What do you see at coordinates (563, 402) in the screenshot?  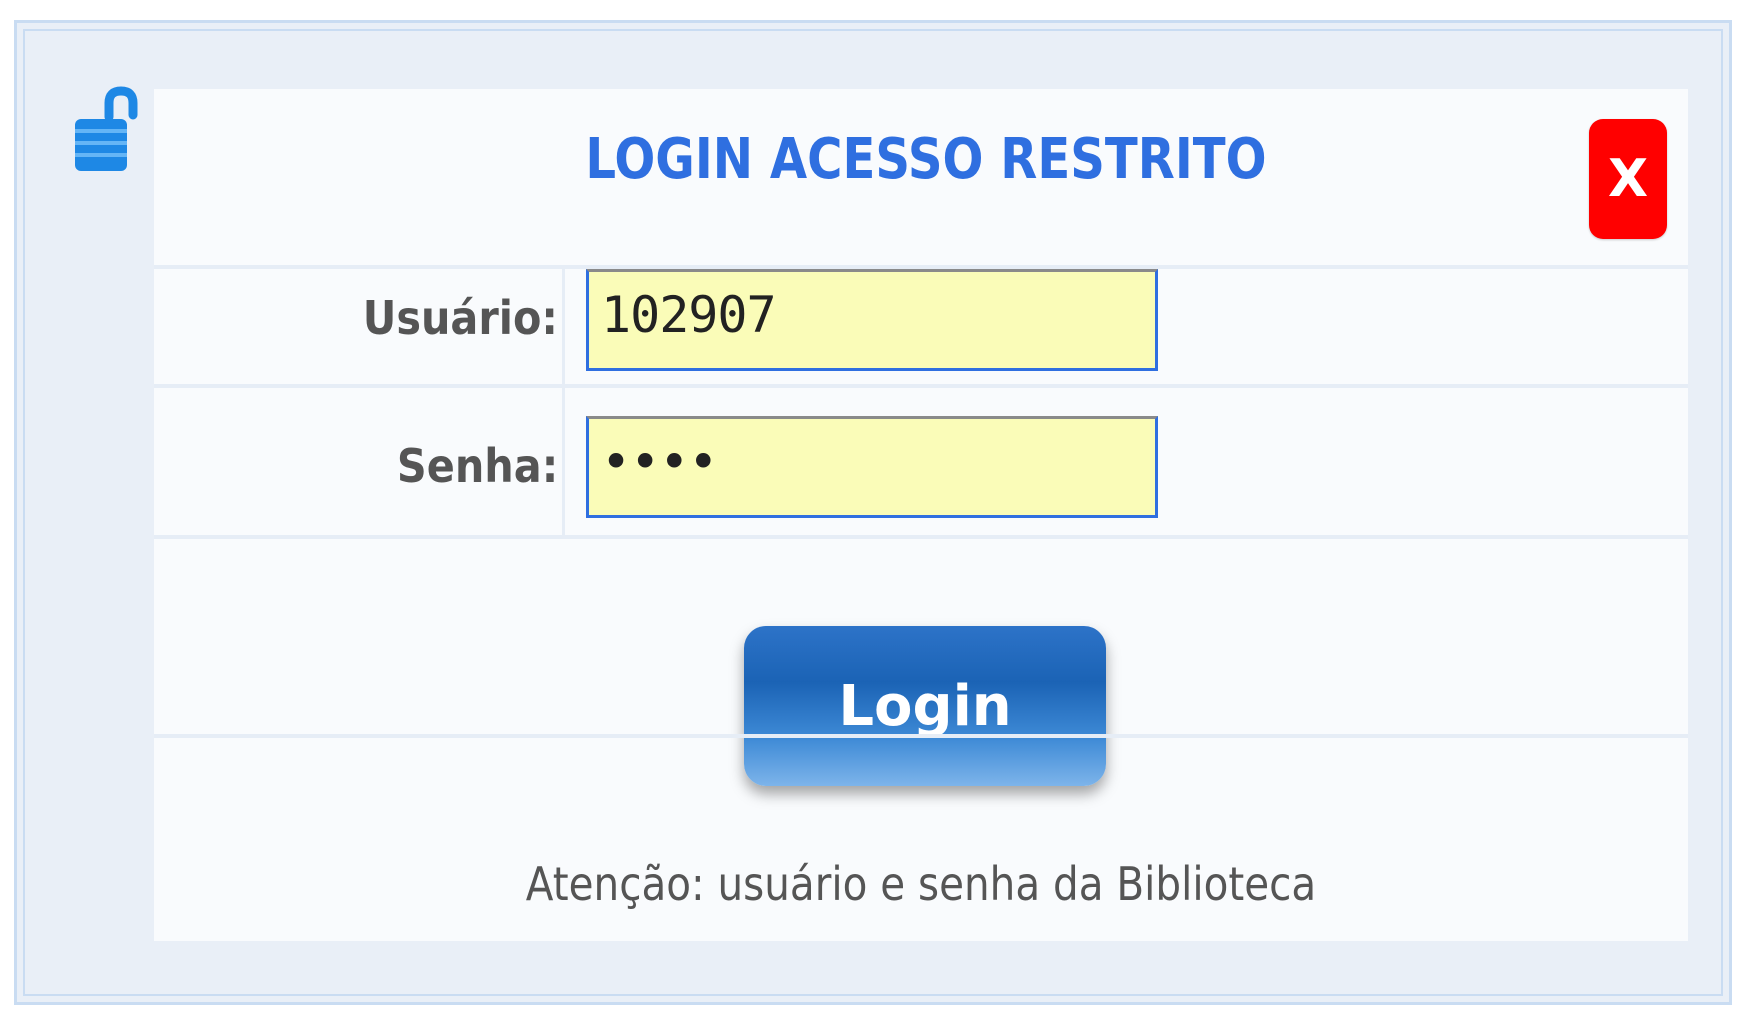 I see `column-divider` at bounding box center [563, 402].